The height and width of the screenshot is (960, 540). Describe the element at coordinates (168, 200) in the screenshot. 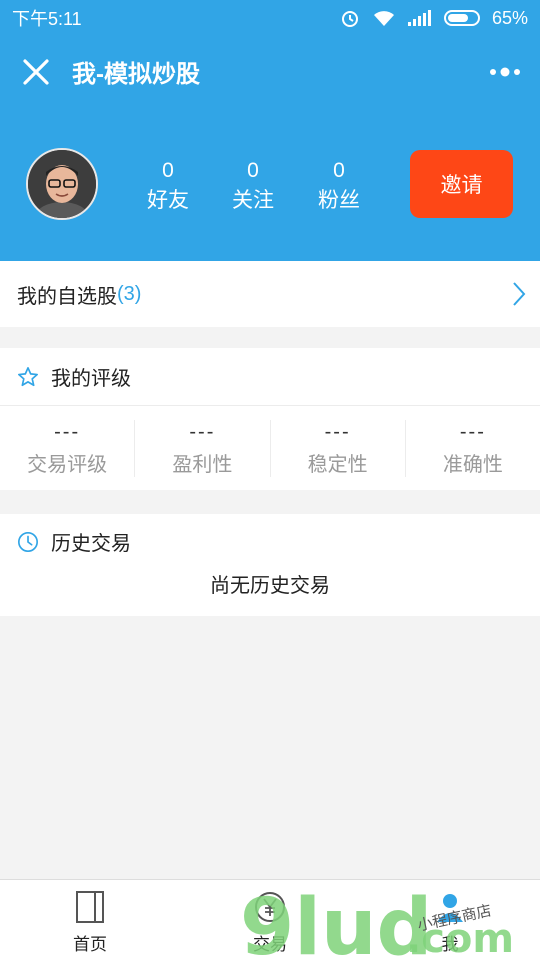

I see `stat-friends-label: 好友` at that location.